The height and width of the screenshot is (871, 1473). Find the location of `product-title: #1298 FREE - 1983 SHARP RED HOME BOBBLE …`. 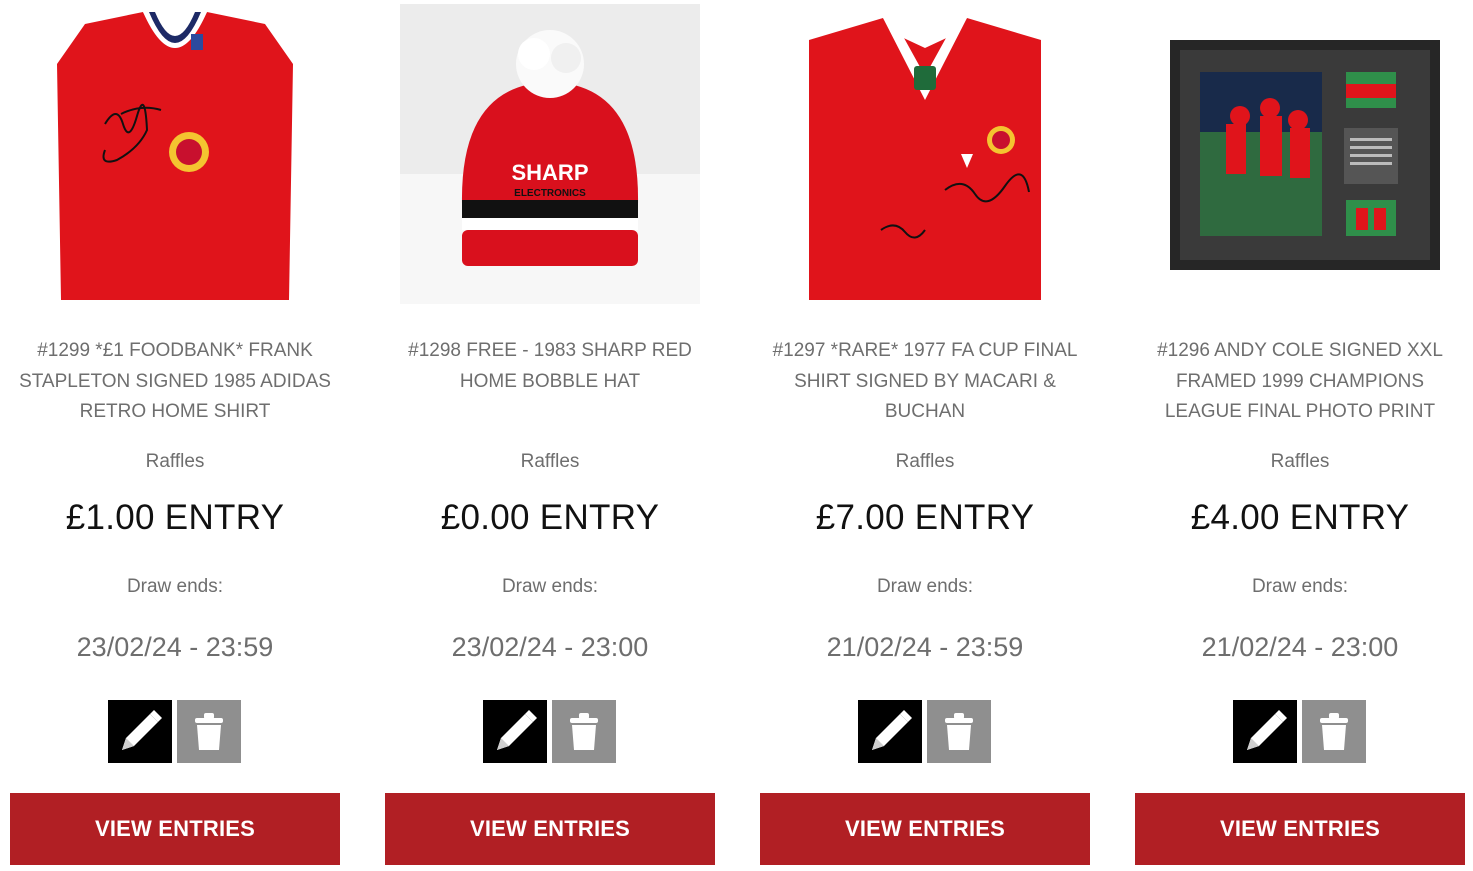

product-title: #1298 FREE - 1983 SHARP RED HOME BOBBLE … is located at coordinates (550, 366).